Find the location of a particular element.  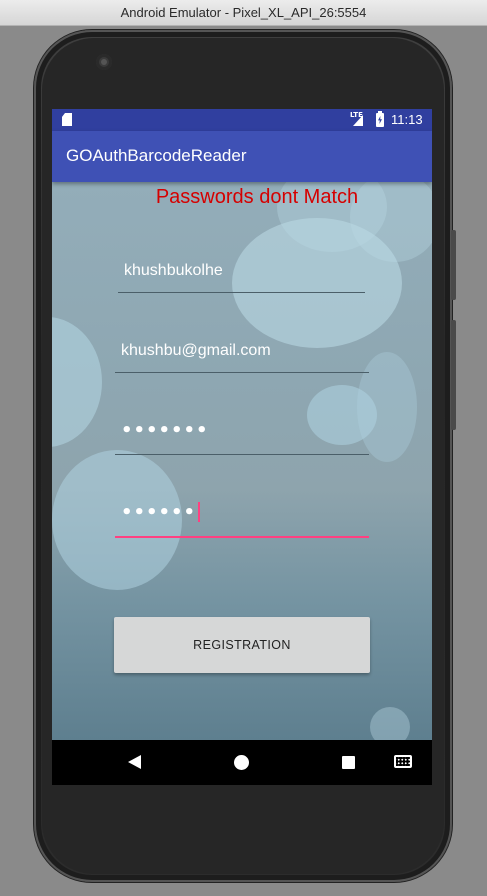

back-icon is located at coordinates (134, 762).